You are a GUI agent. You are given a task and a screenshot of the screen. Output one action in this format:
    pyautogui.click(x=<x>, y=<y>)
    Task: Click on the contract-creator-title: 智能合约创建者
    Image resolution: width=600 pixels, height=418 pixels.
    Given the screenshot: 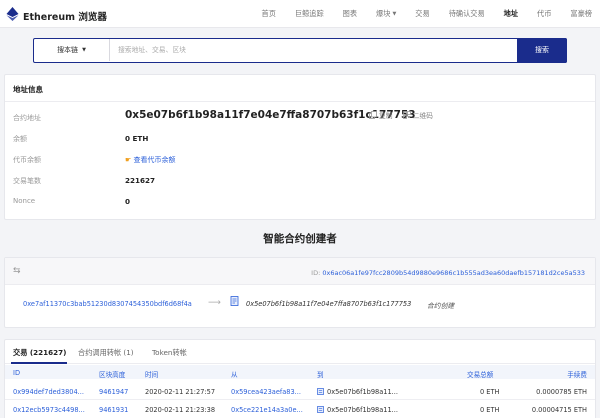 What is the action you would take?
    pyautogui.click(x=300, y=239)
    